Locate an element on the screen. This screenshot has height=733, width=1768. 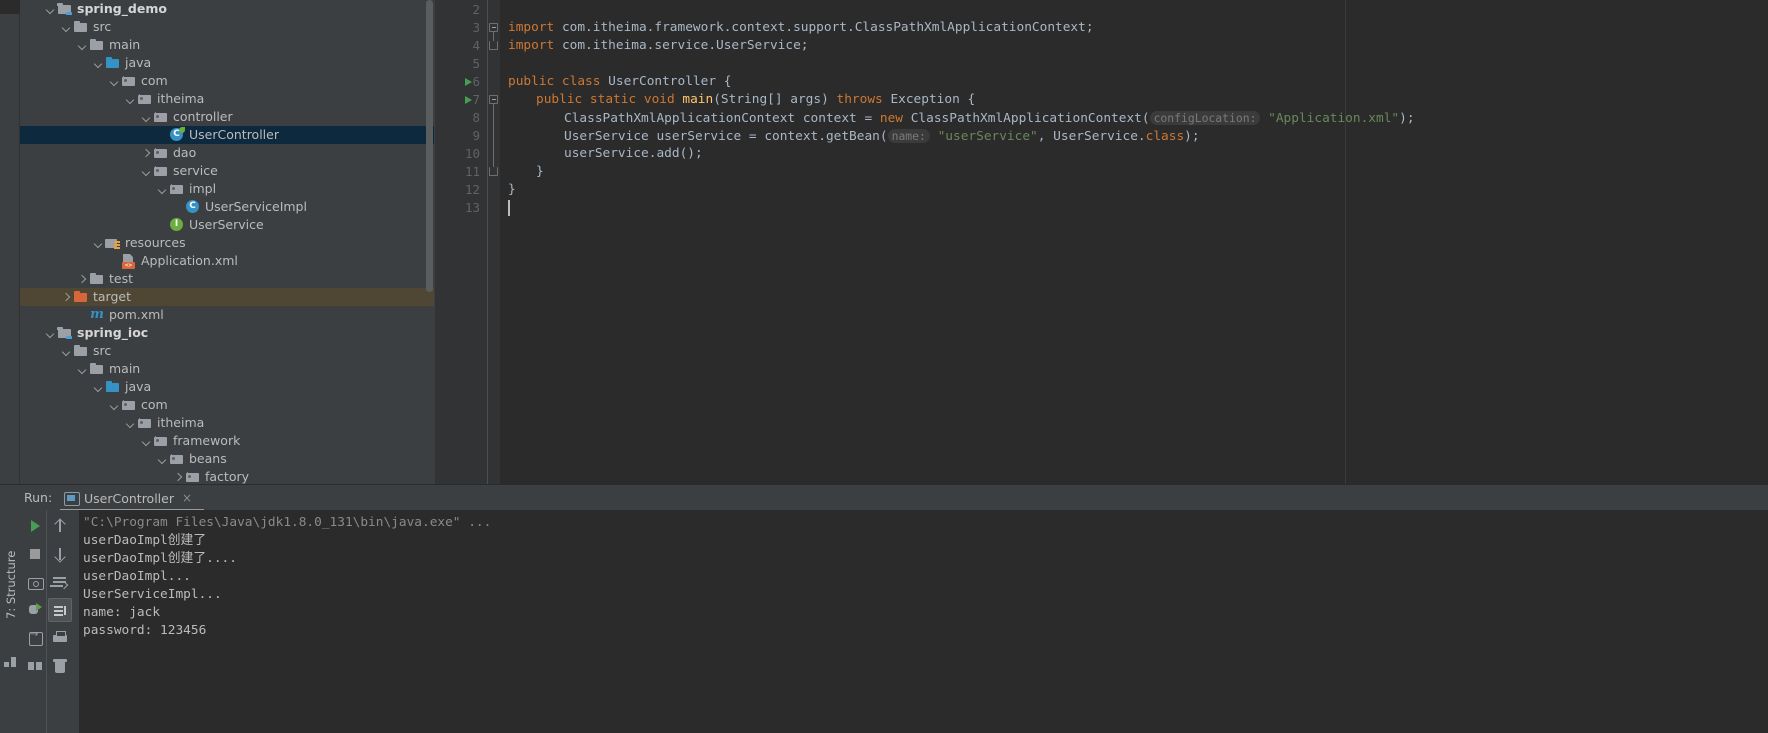
tree-row: UserController is located at coordinates (227, 135).